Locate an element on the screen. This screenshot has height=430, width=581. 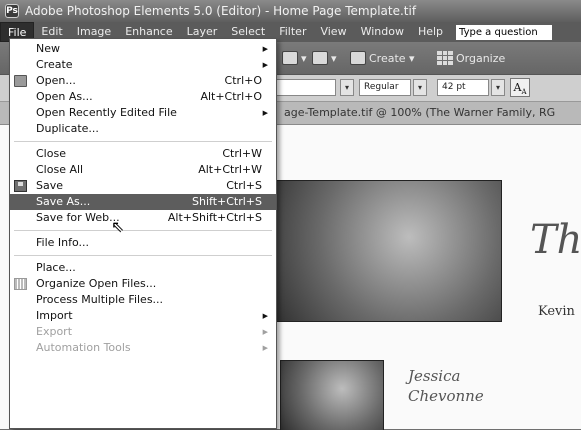
font-size-dropdown: ▾ is located at coordinates (498, 87).